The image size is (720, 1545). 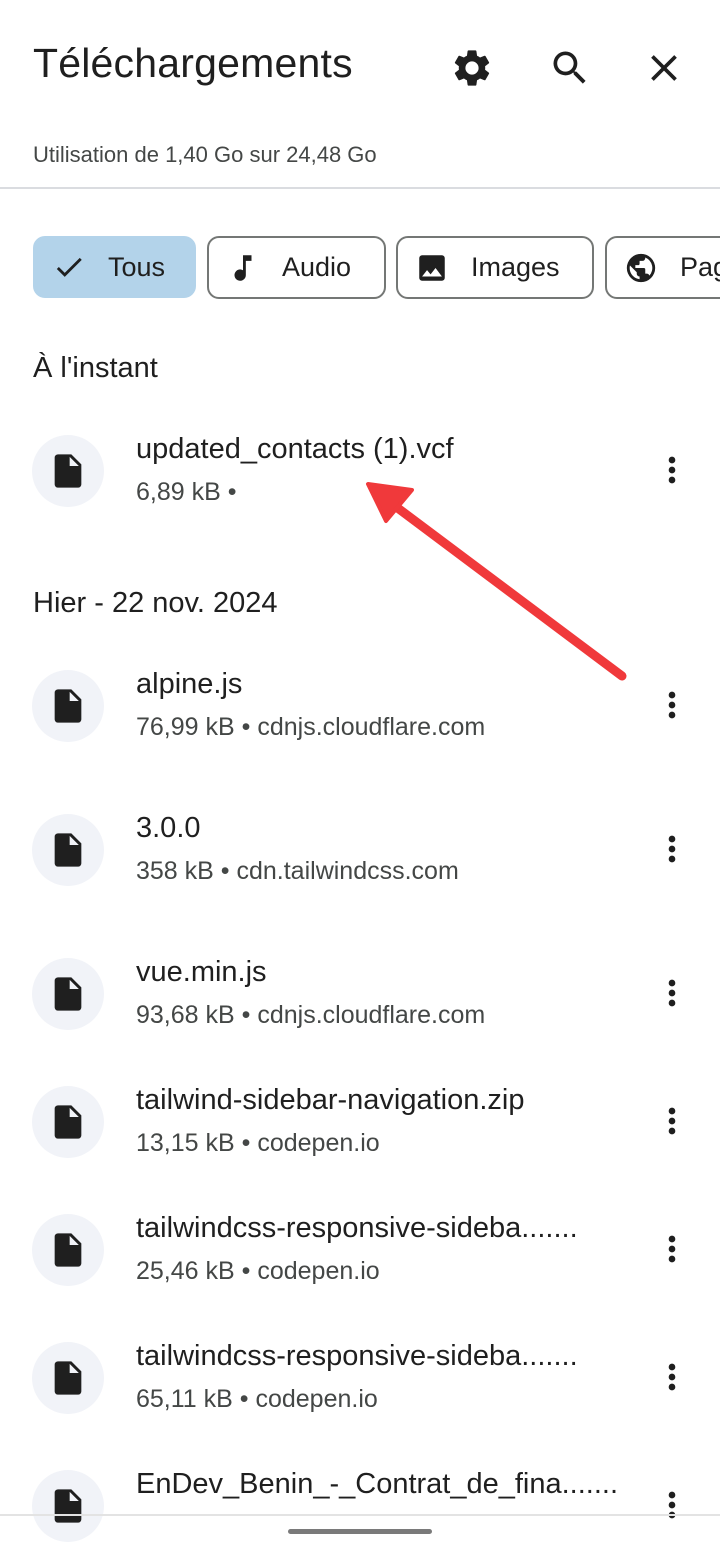 I want to click on file-name: tailwind-sidebar-navigation.zip, so click(x=330, y=1100).